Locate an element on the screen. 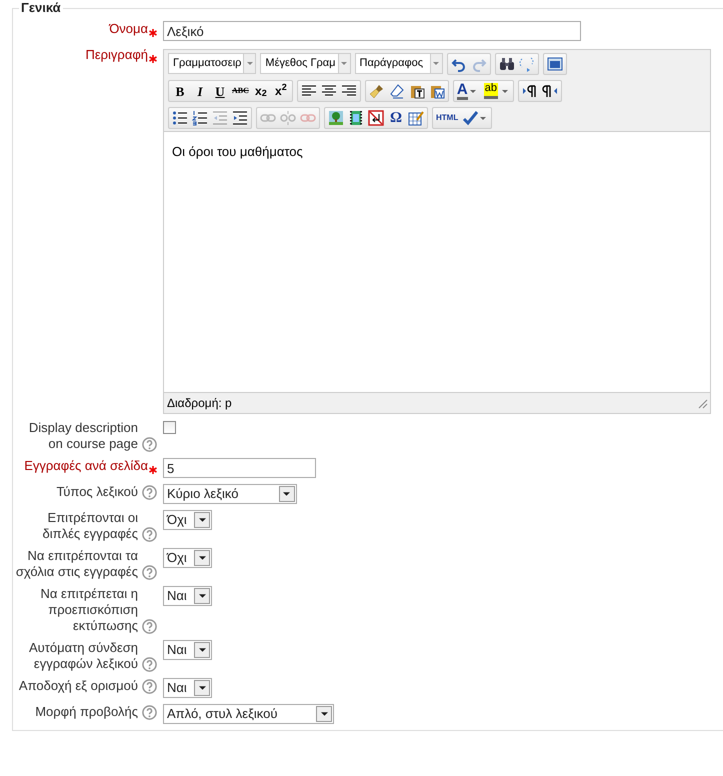 This screenshot has width=723, height=776. no-link-icon is located at coordinates (376, 118).